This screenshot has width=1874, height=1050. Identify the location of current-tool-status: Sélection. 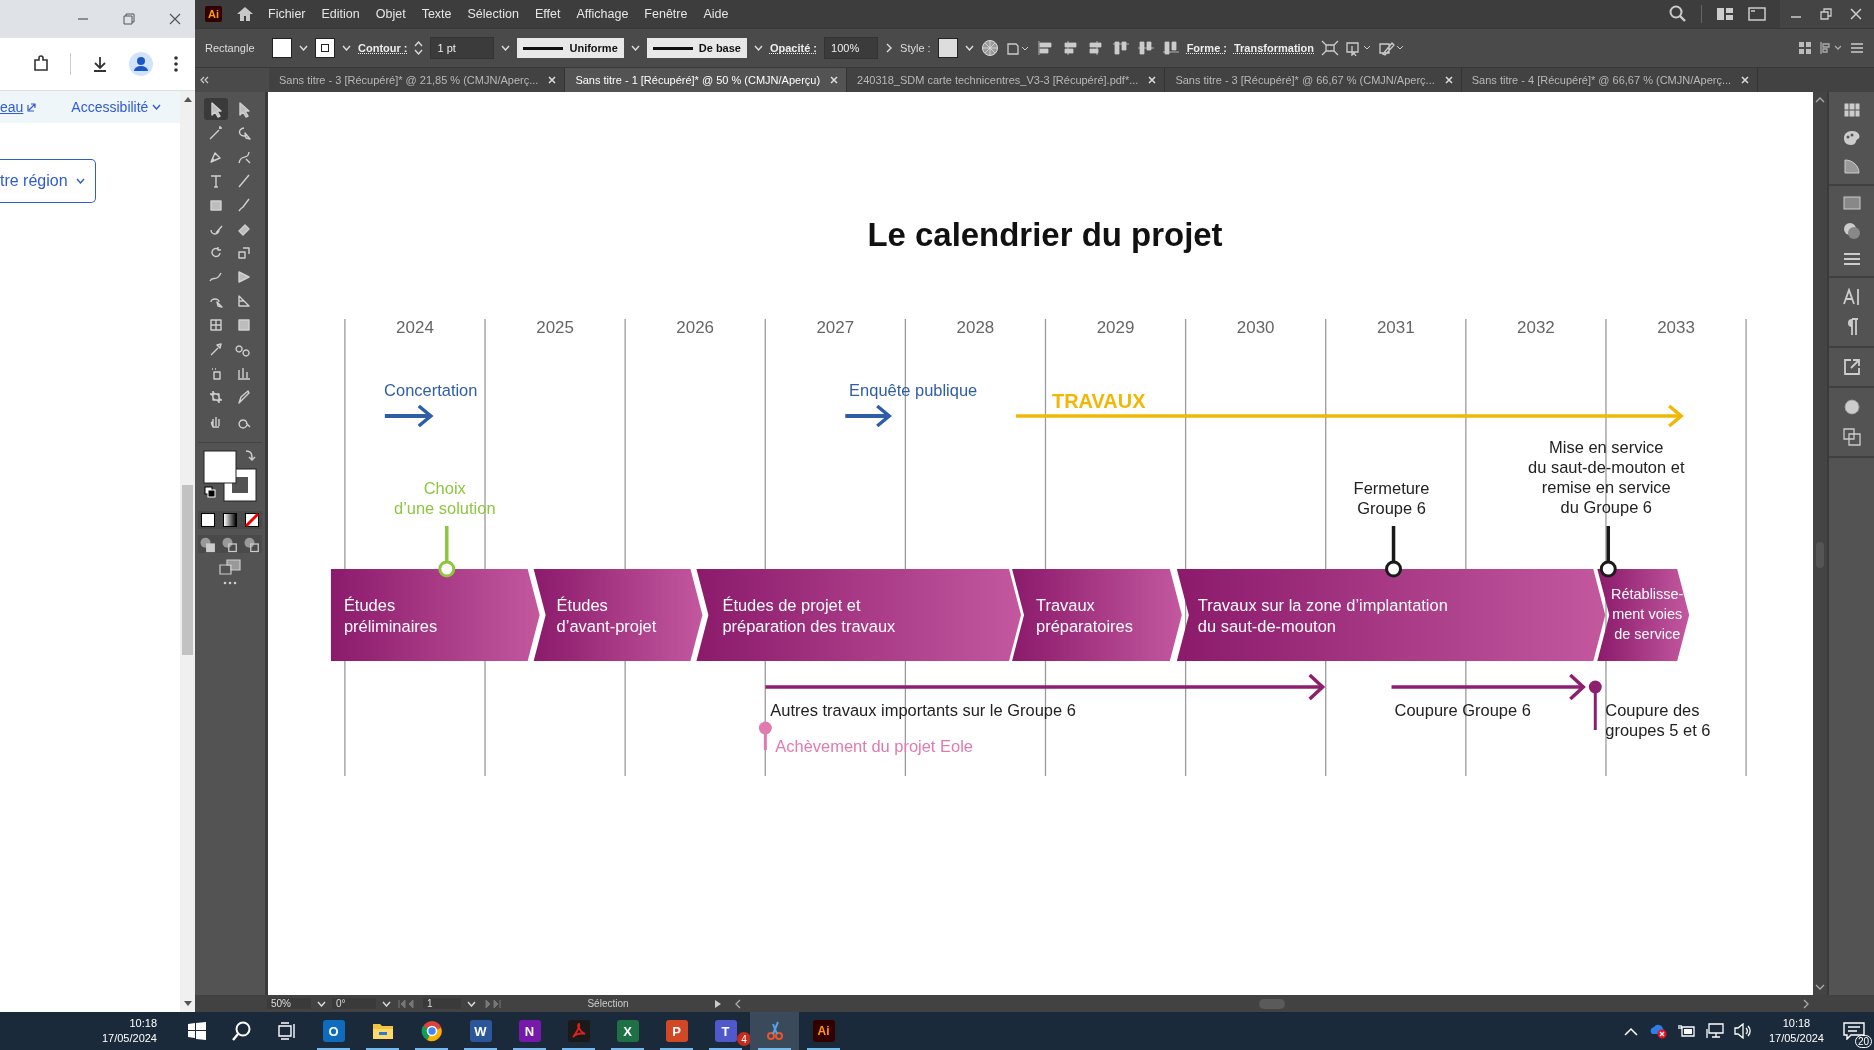
(608, 1003).